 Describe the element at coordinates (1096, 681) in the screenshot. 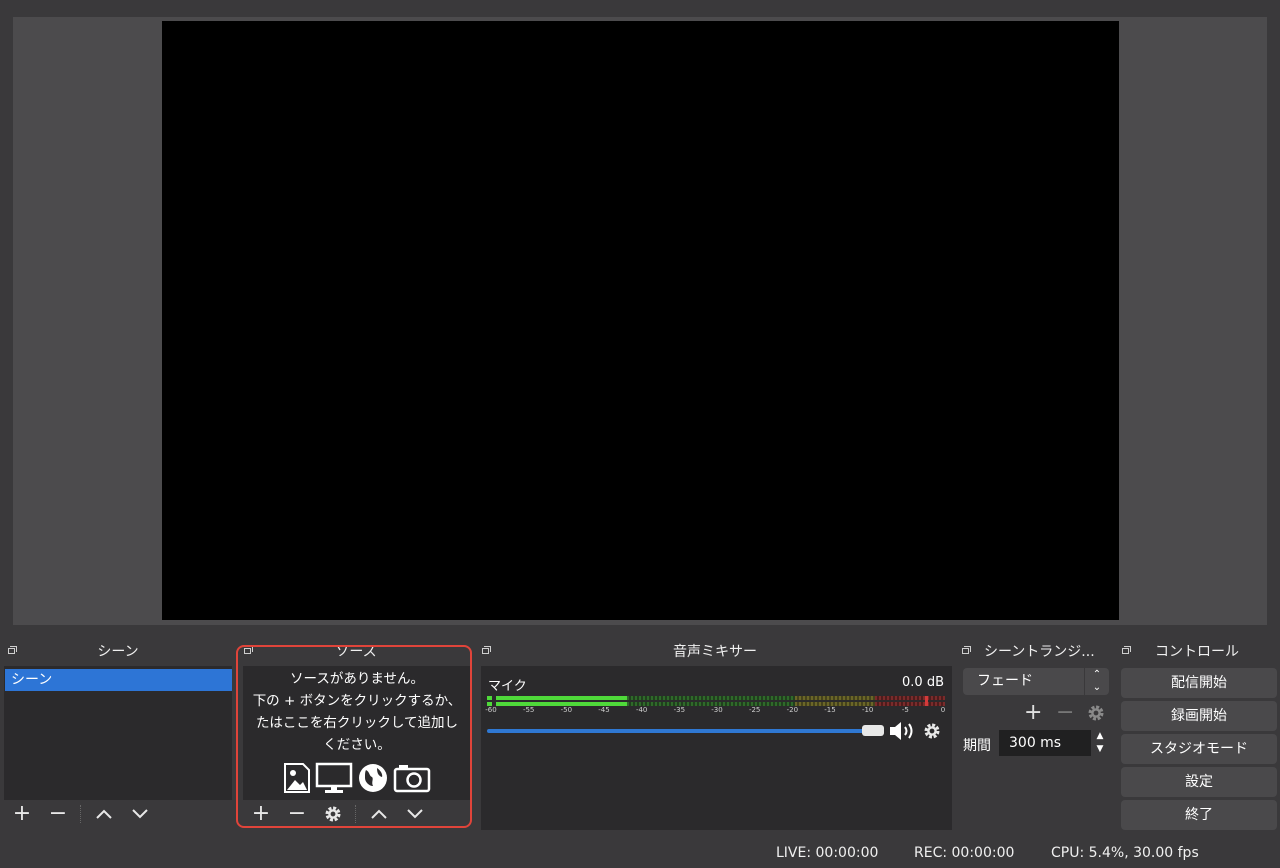

I see `updown-chevron-icon: ⌃ ⌄` at that location.